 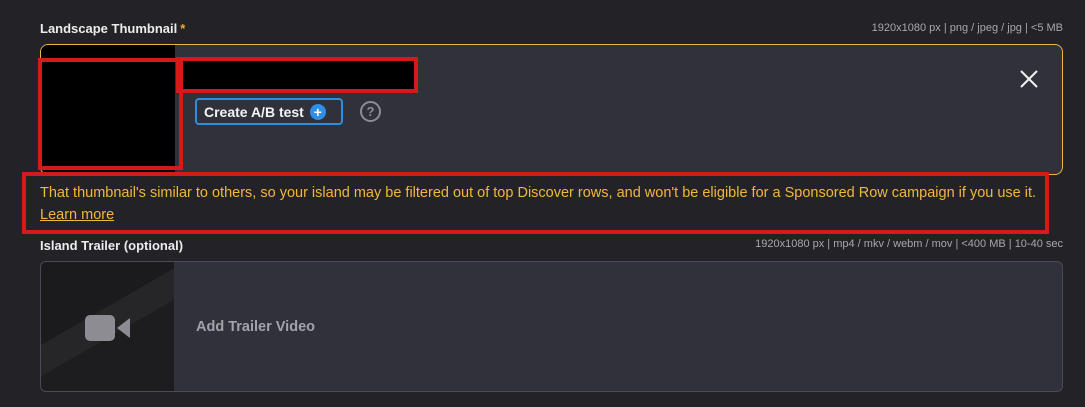 I want to click on video-camera-icon, so click(x=107, y=328).